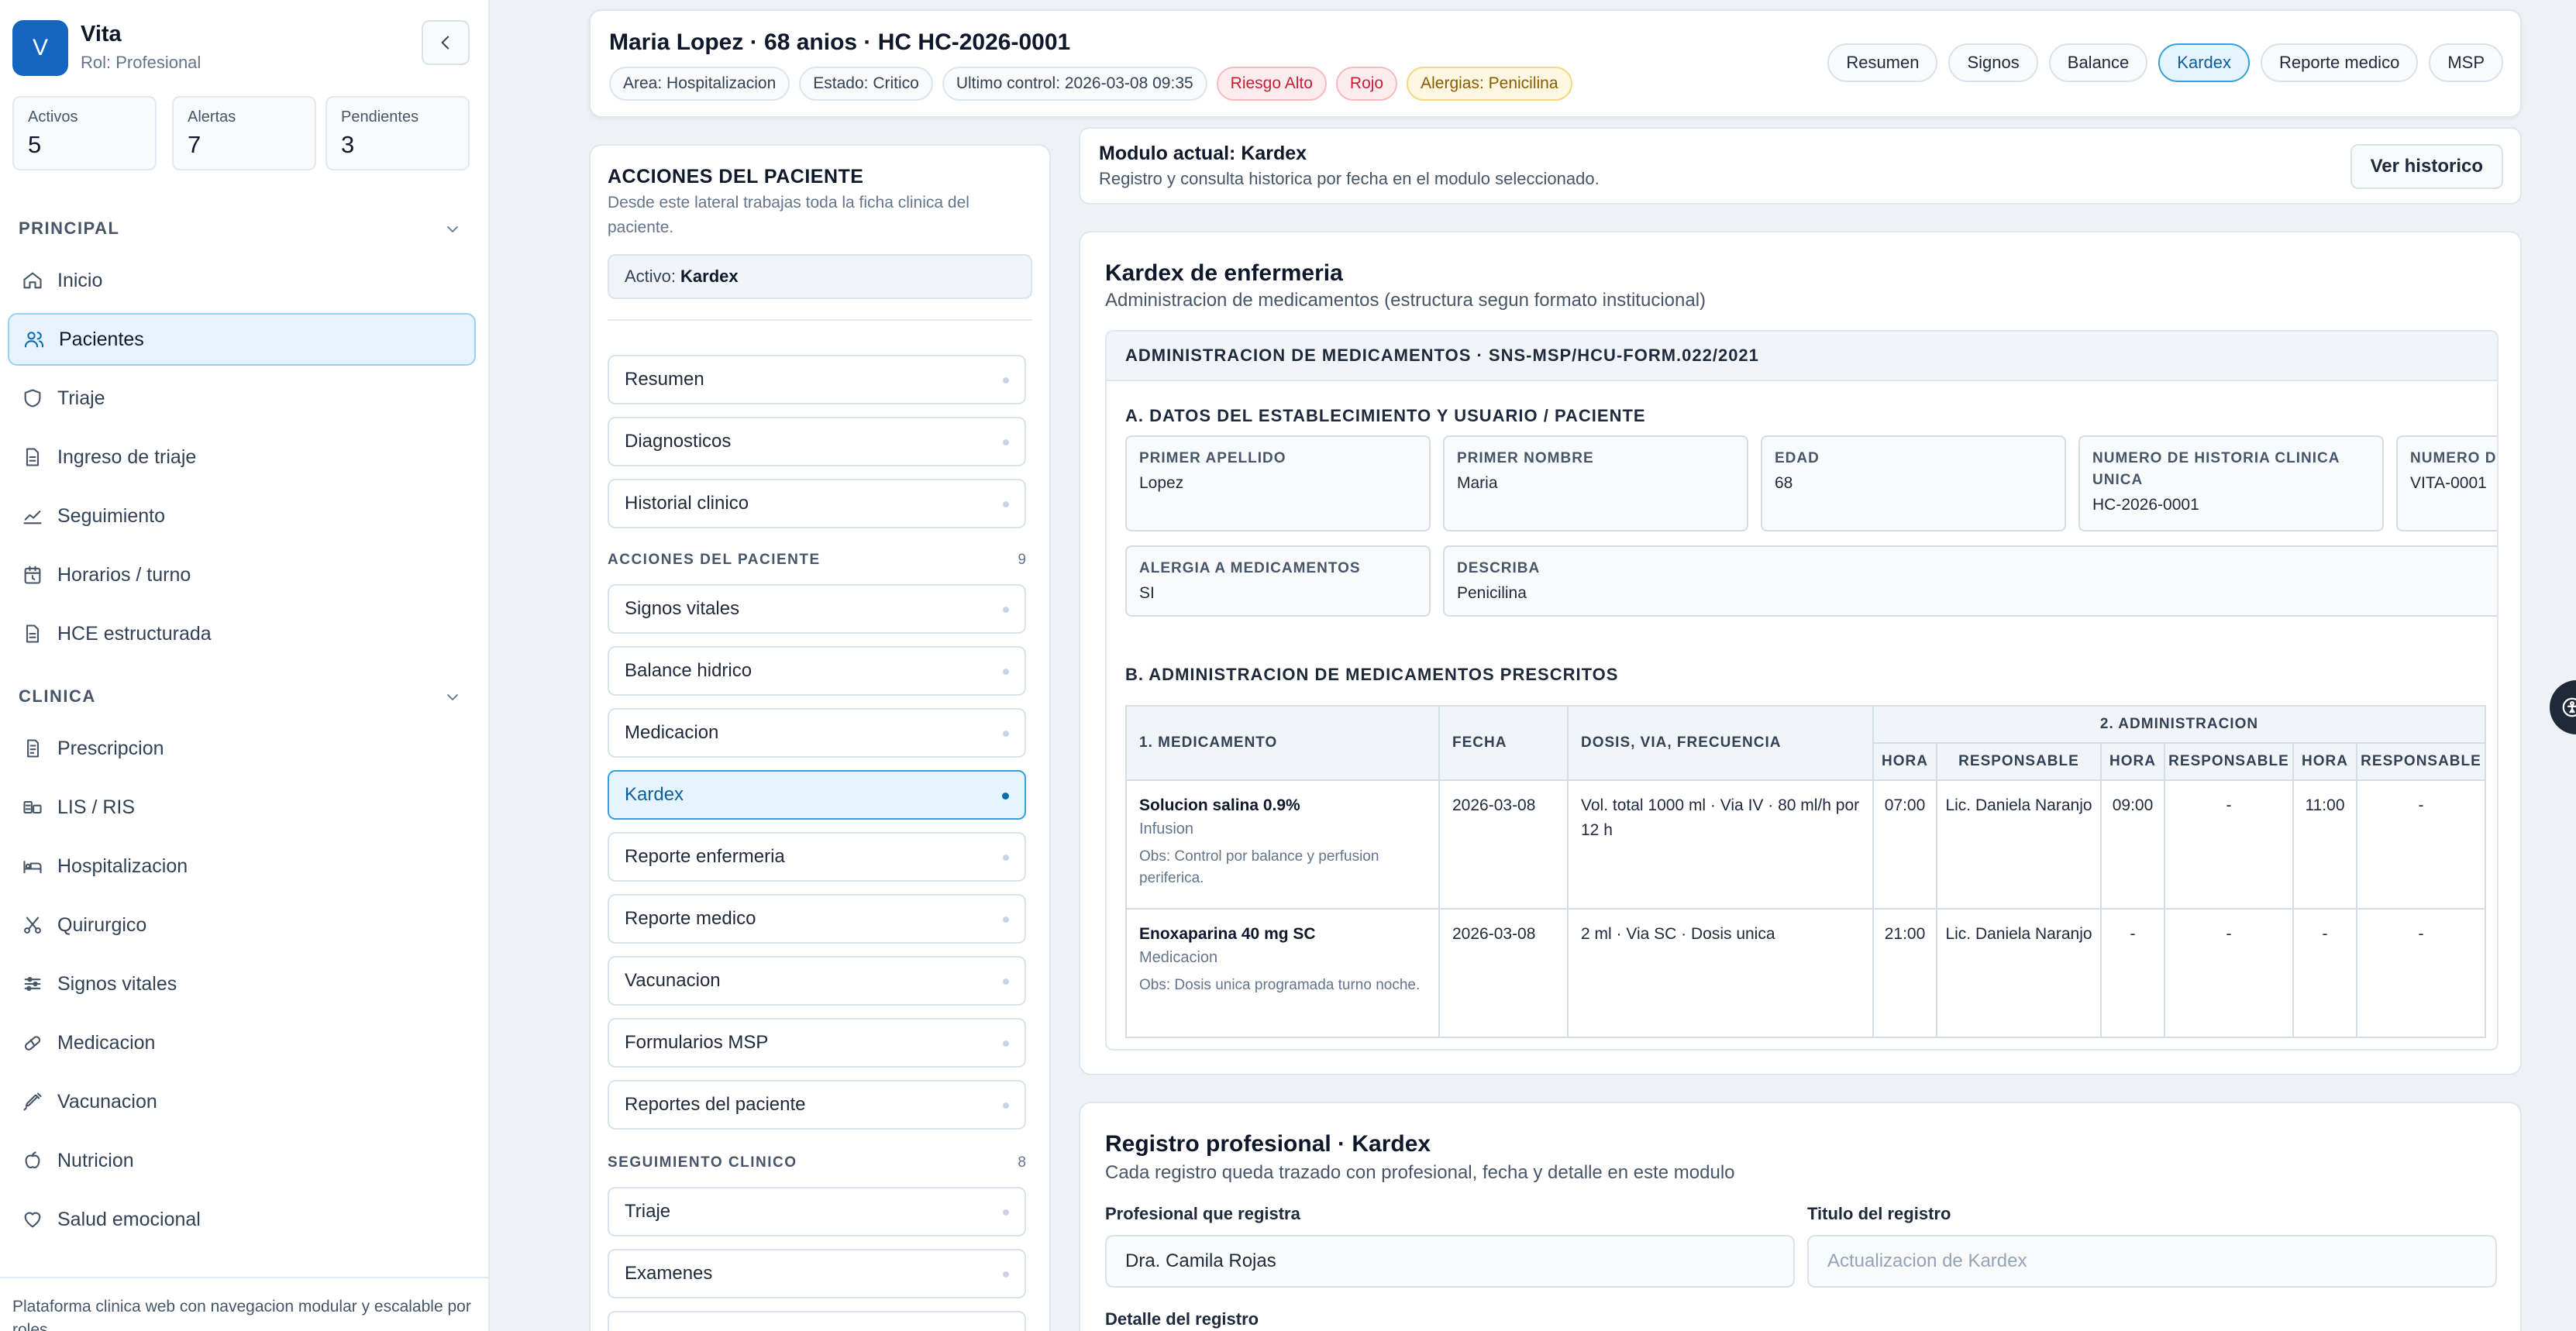 The image size is (2576, 1331). I want to click on section-clinica-heading: CLINICA, so click(57, 697).